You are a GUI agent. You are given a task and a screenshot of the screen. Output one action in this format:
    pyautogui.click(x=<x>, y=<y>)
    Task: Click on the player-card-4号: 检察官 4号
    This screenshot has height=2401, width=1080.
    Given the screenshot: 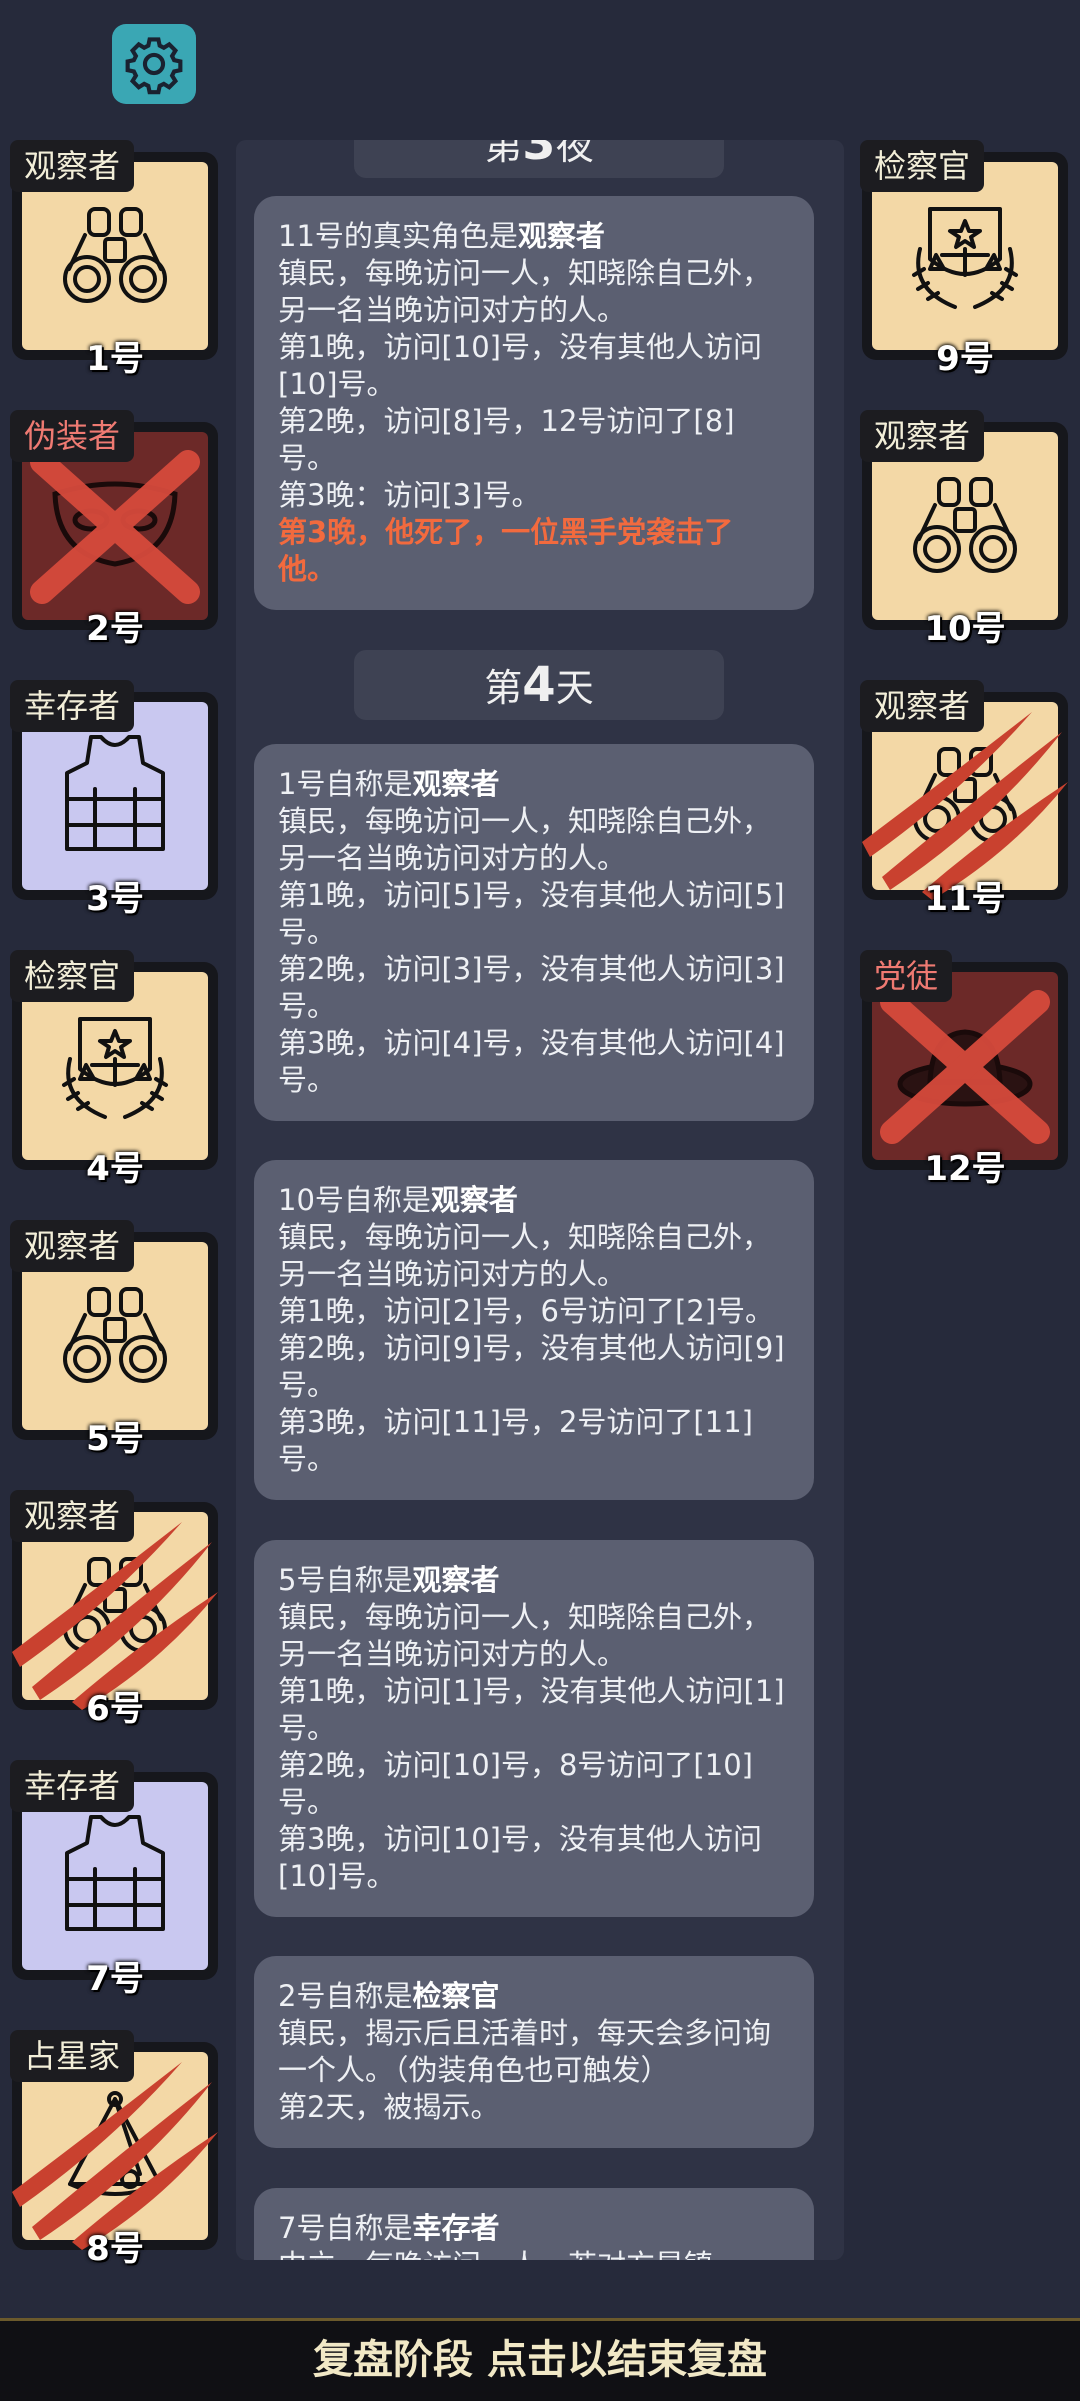 What is the action you would take?
    pyautogui.click(x=114, y=1069)
    